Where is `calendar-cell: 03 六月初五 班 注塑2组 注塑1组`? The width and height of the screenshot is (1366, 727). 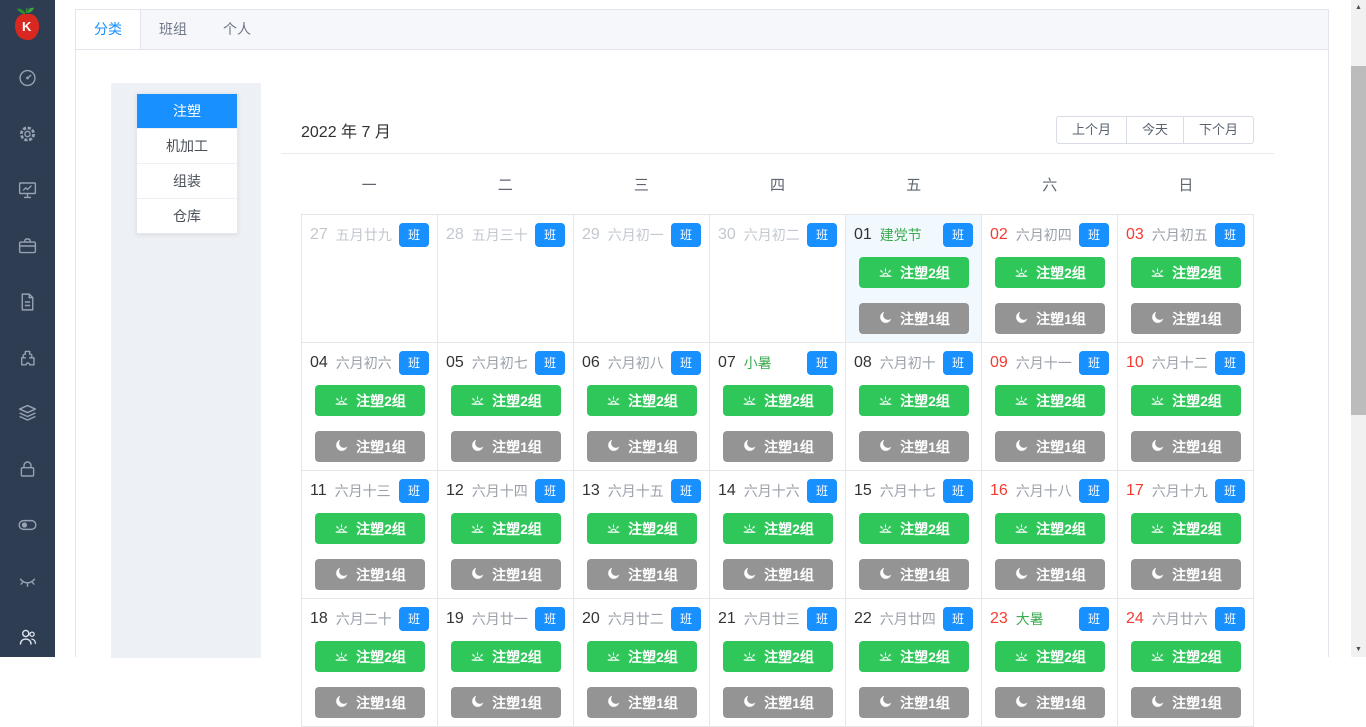
calendar-cell: 03 六月初五 班 注塑2组 注塑1组 is located at coordinates (1186, 279).